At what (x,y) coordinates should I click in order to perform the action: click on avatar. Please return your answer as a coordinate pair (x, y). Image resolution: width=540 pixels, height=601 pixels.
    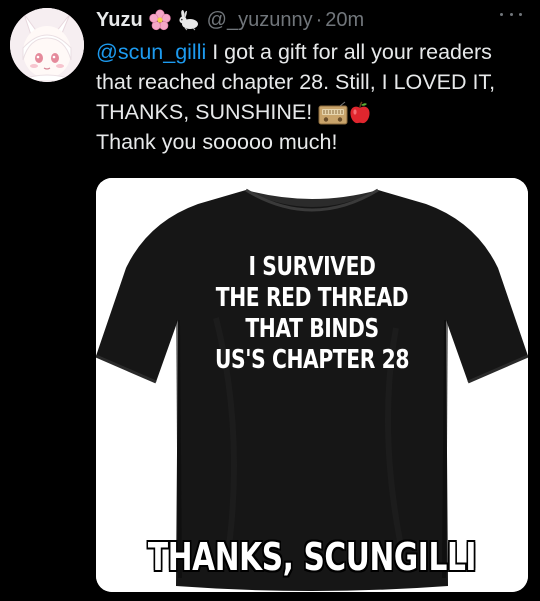
    Looking at the image, I should click on (47, 45).